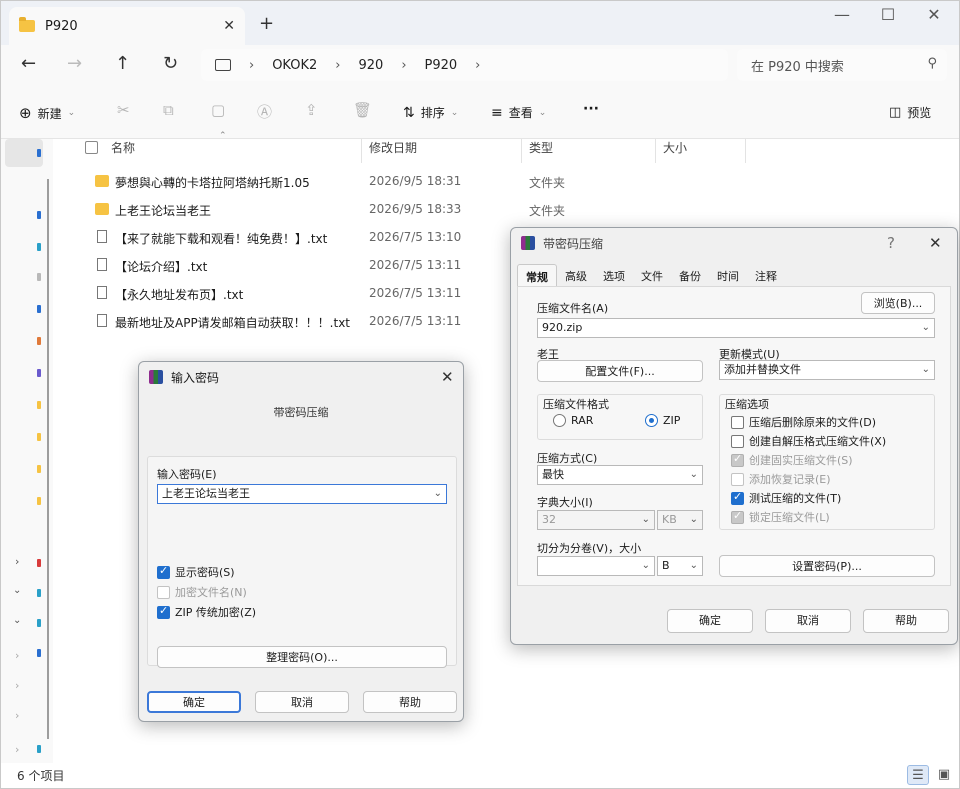 This screenshot has width=960, height=789. I want to click on update-mode-select: 添加并替换文件 ⌄, so click(827, 370).